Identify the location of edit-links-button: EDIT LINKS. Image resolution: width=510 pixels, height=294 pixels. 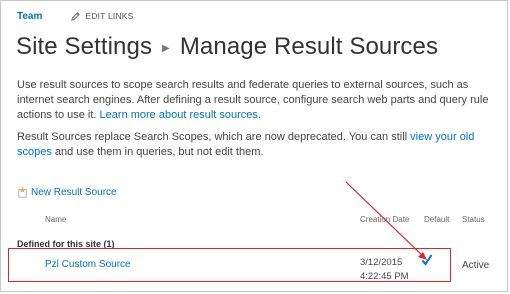
(101, 16).